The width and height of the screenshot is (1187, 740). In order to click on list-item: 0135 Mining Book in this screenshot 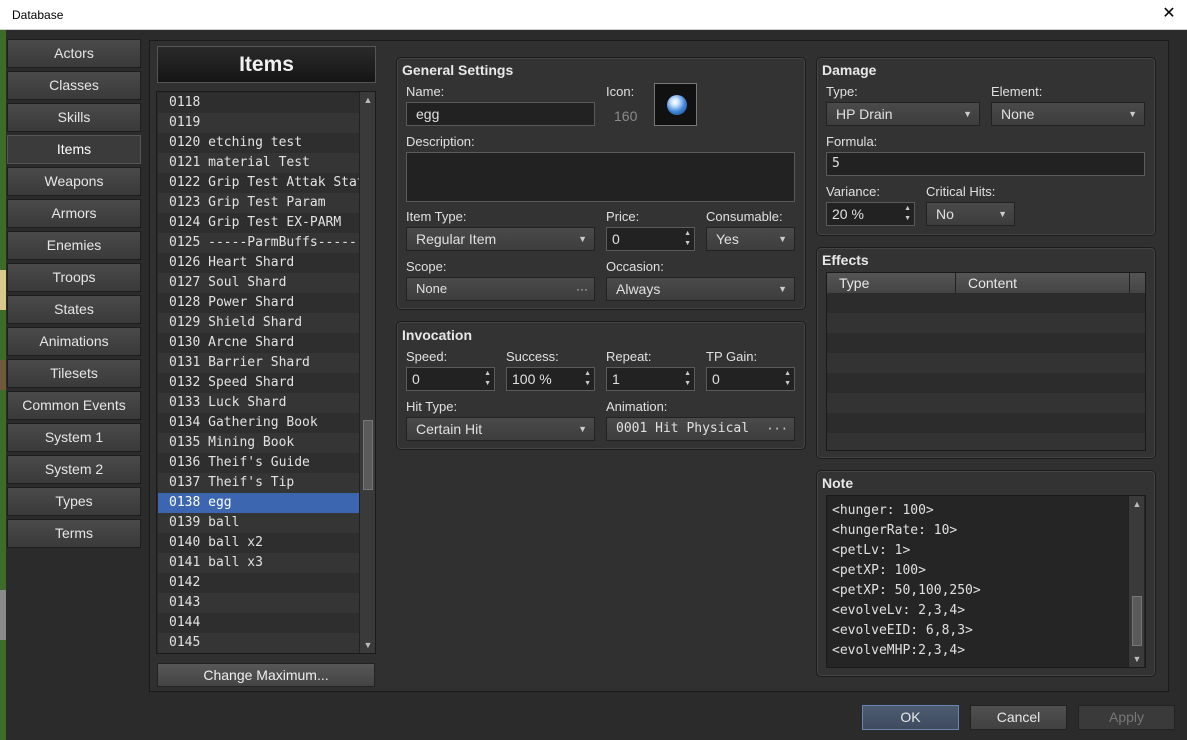, I will do `click(258, 443)`.